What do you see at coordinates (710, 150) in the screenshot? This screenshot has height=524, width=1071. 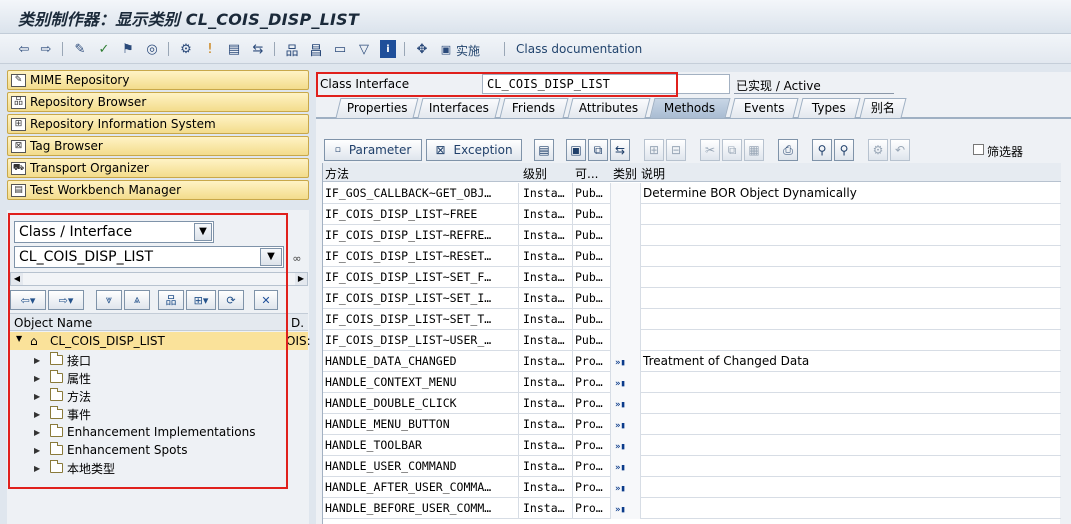 I see `cut-icon: ✂` at bounding box center [710, 150].